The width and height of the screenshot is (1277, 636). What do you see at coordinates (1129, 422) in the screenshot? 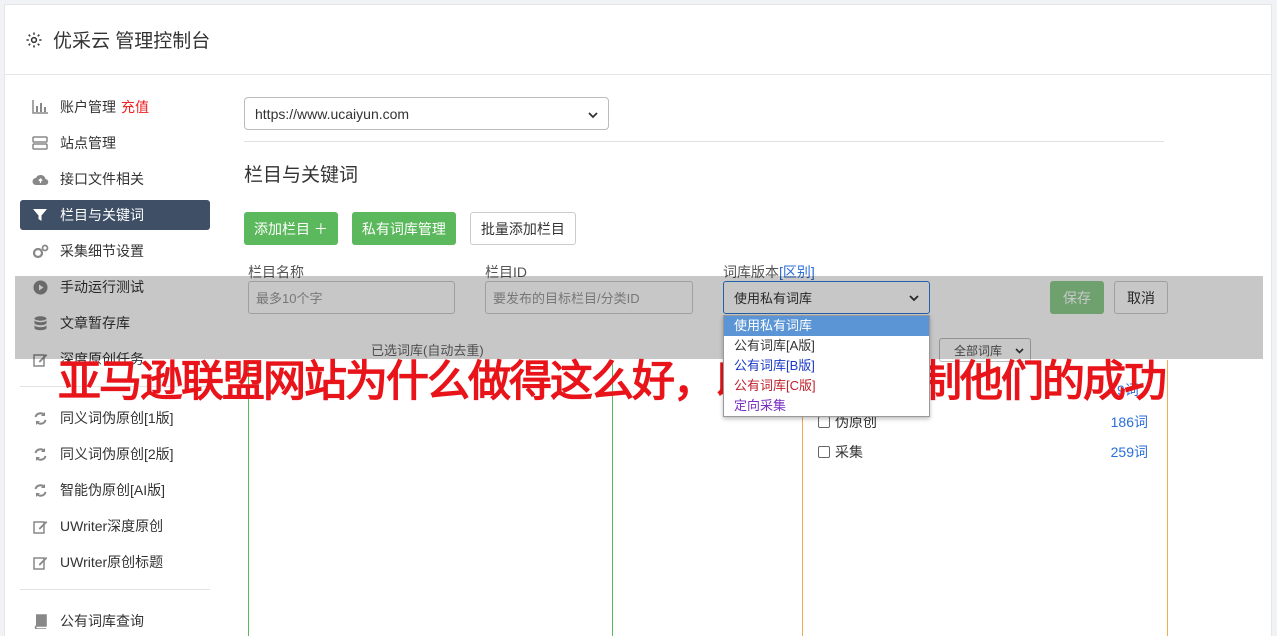
I see `lib-count: 186词` at bounding box center [1129, 422].